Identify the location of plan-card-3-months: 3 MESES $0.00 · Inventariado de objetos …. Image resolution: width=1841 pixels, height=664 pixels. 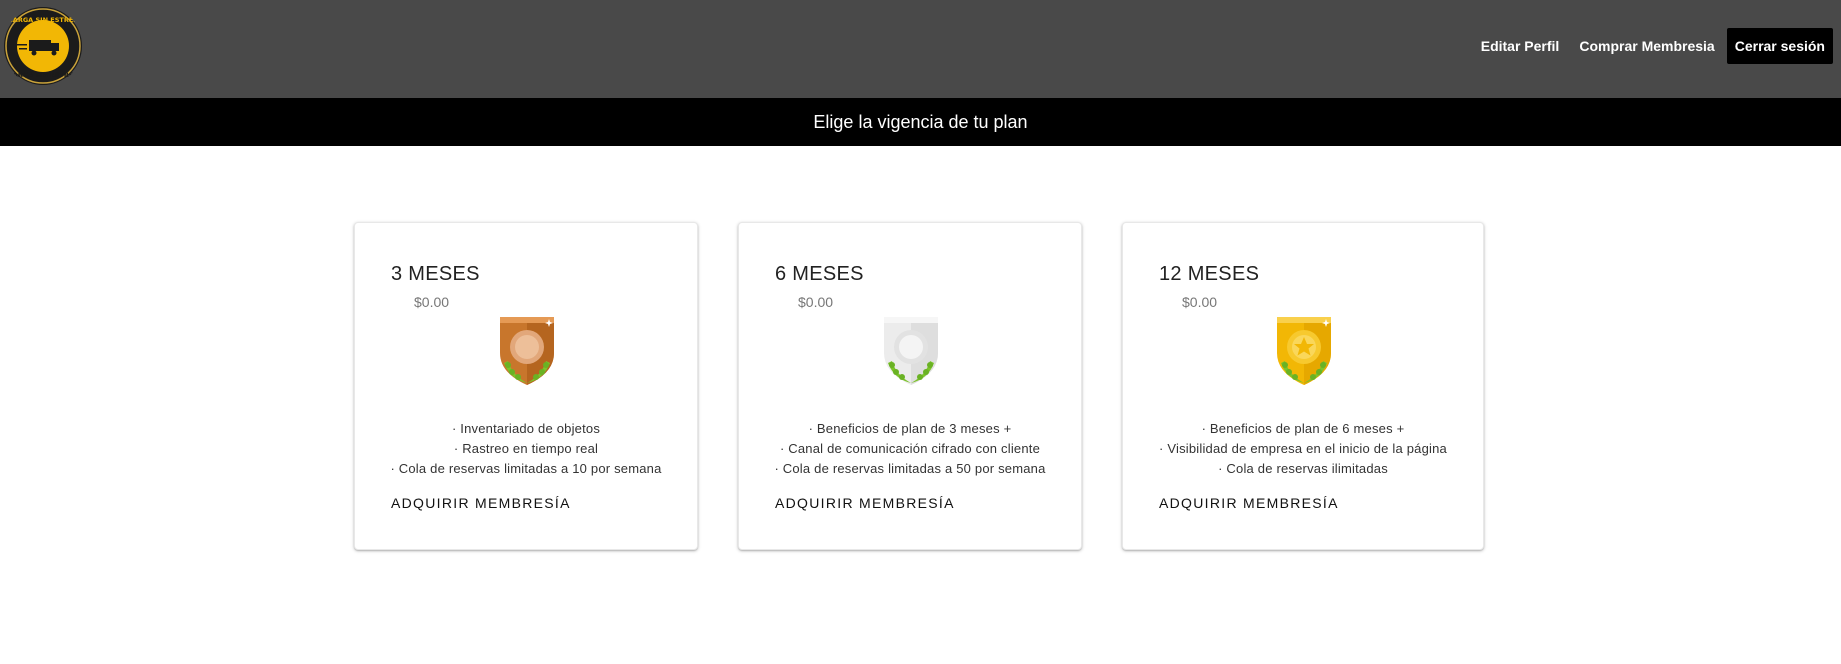
(526, 386).